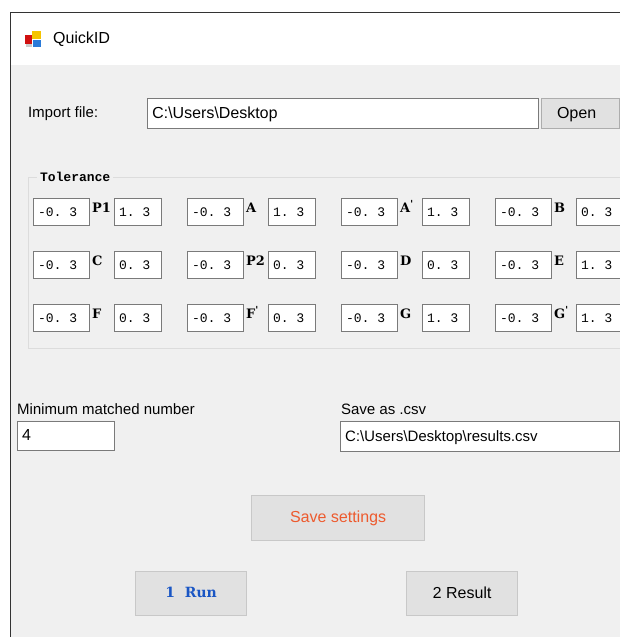 The width and height of the screenshot is (620, 637). Describe the element at coordinates (34, 39) in the screenshot. I see `app-logo-icon` at that location.